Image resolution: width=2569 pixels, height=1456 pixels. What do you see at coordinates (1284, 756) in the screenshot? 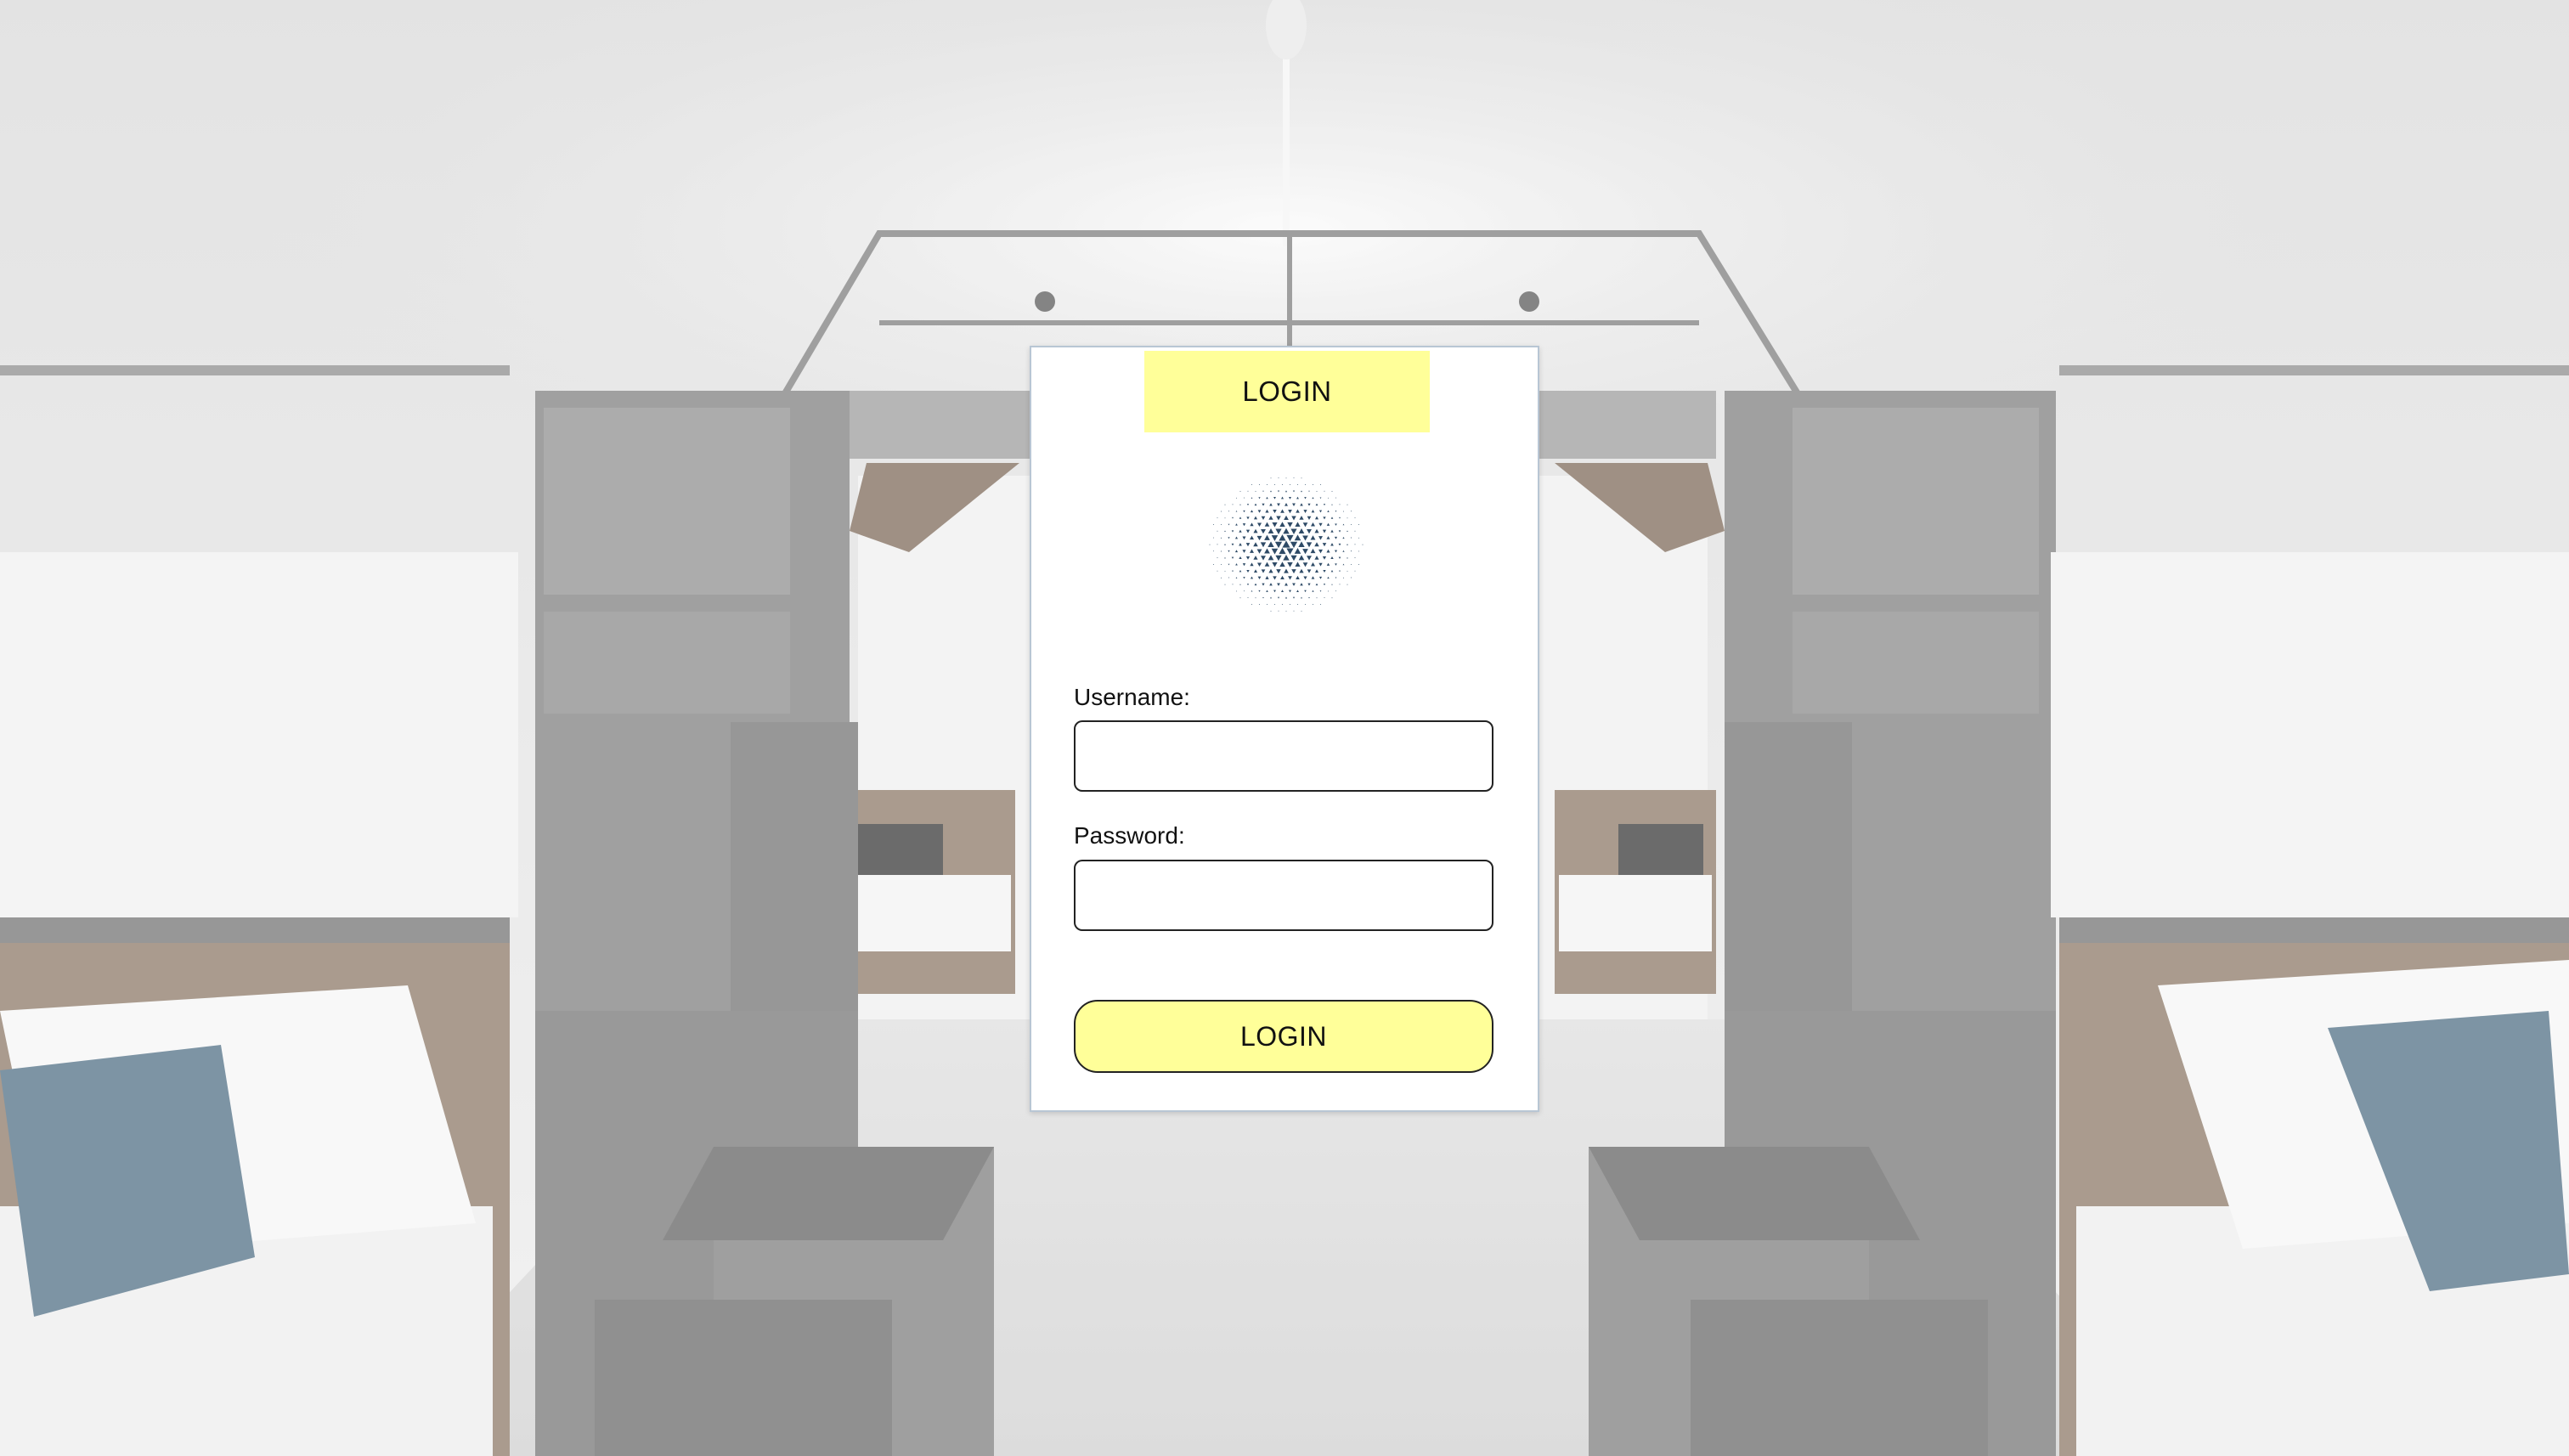
I see `username-input` at bounding box center [1284, 756].